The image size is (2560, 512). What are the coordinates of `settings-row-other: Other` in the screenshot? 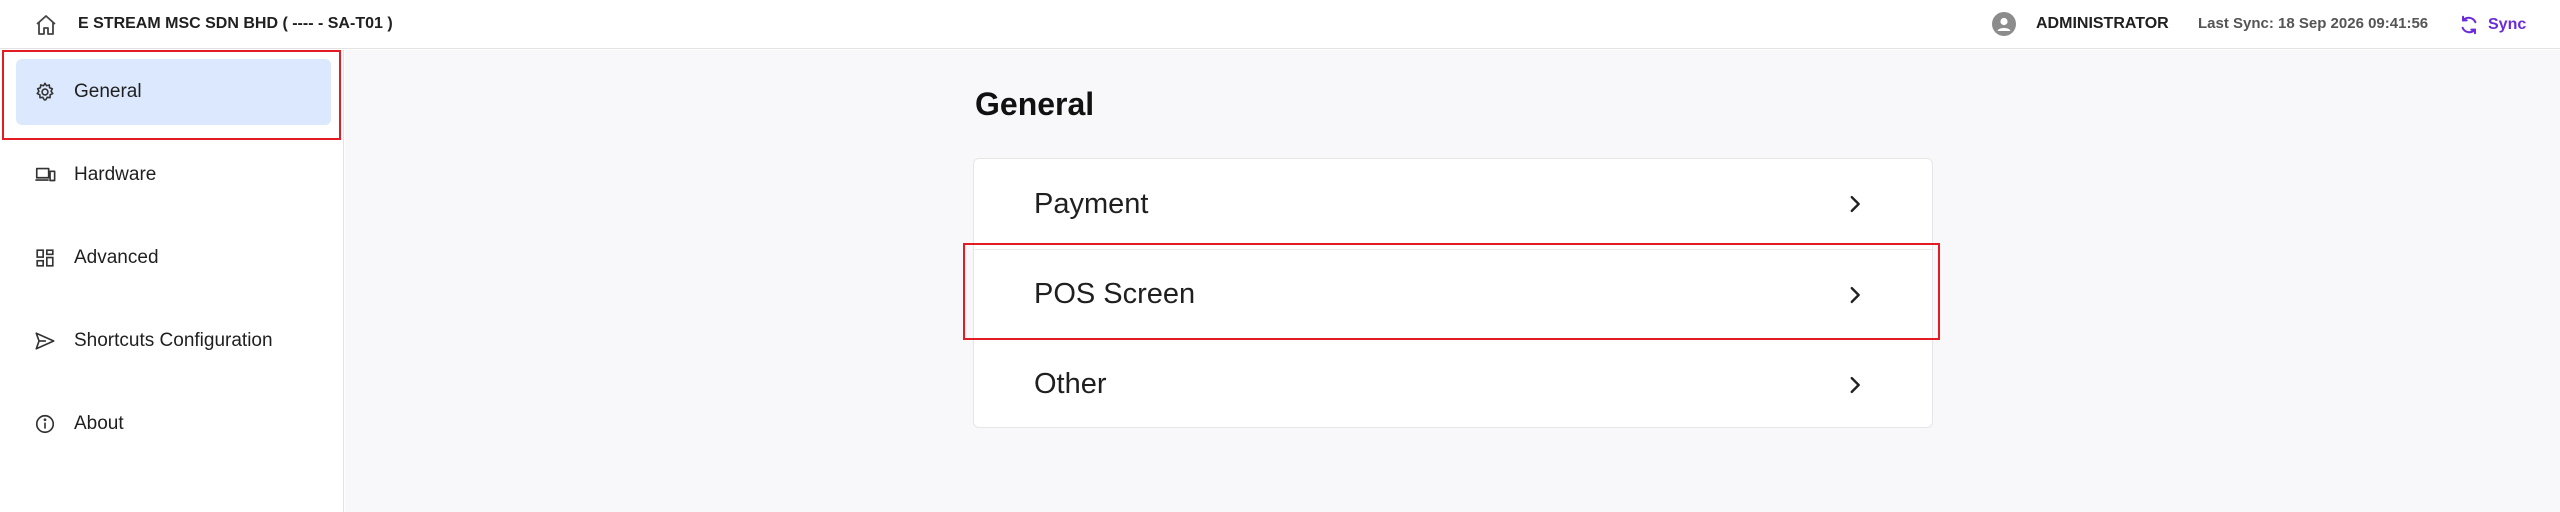 It's located at (1453, 384).